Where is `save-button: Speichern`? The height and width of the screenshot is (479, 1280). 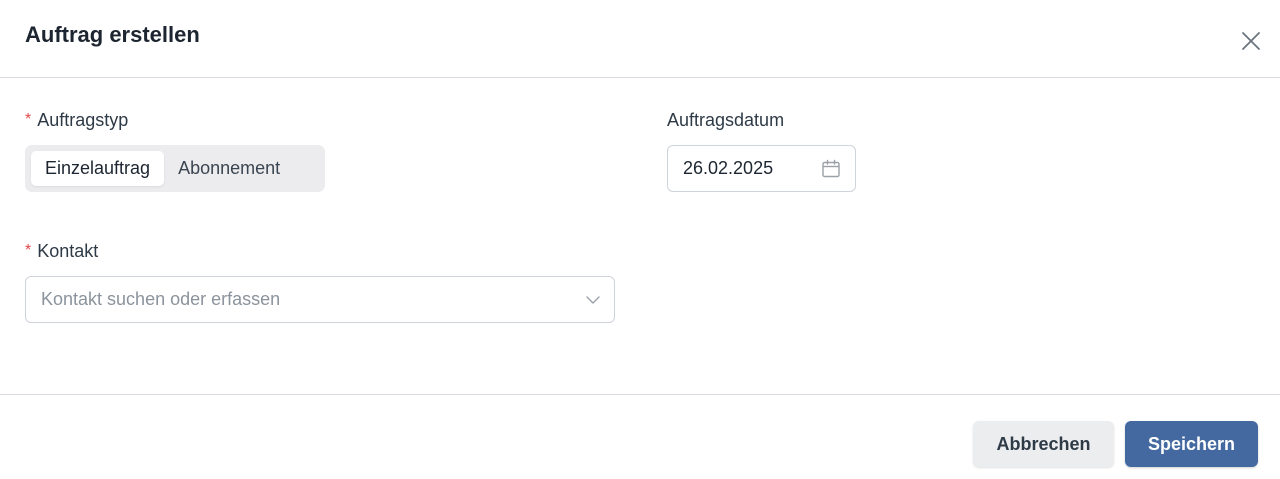
save-button: Speichern is located at coordinates (1191, 444).